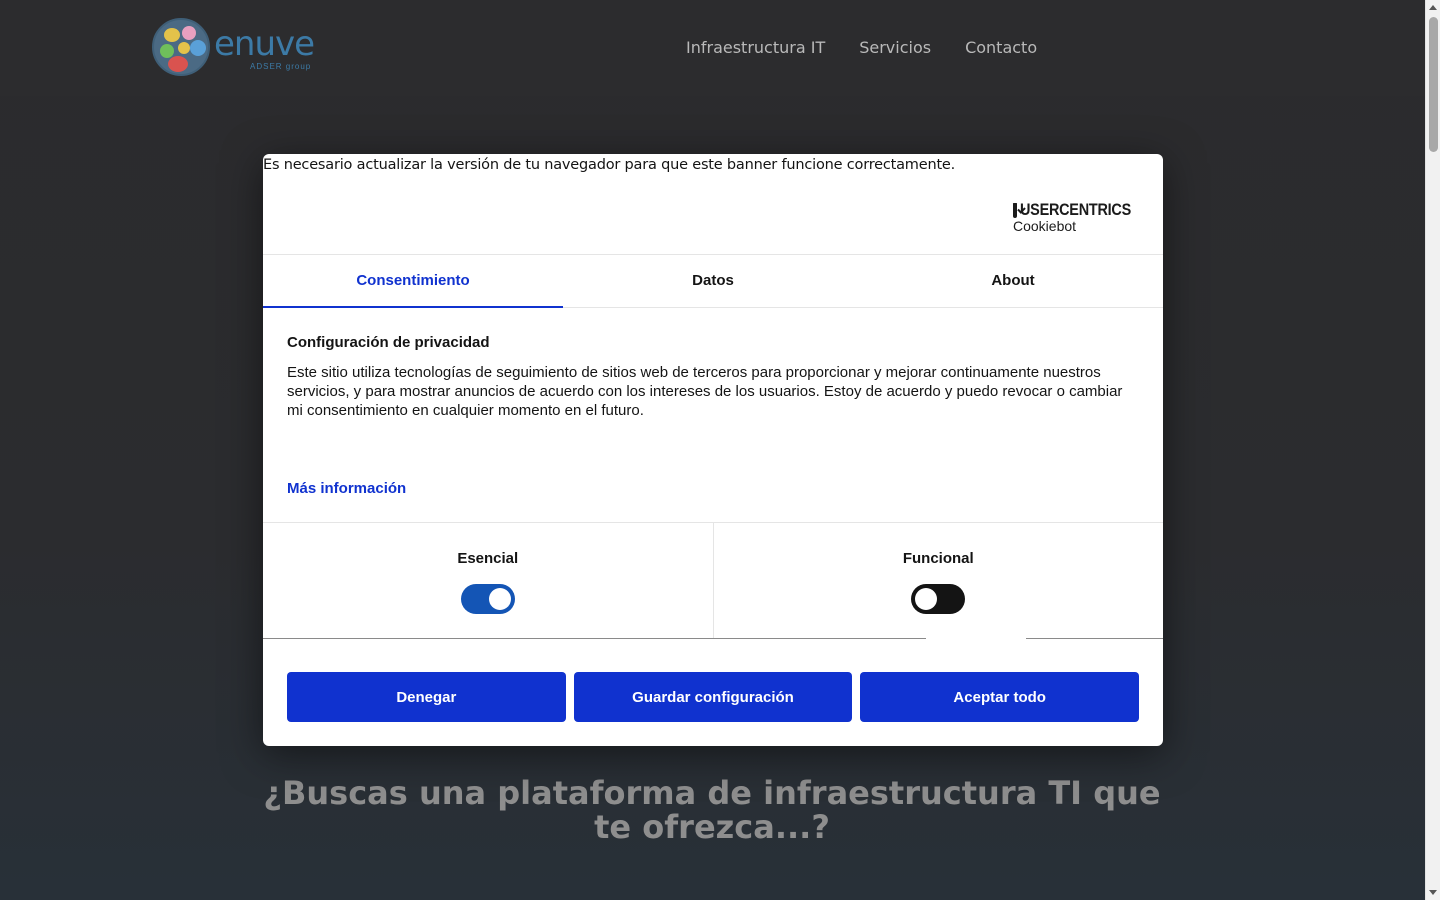 The width and height of the screenshot is (1440, 900). I want to click on main-nav: Infraestructura IT Servicios Contacto, so click(861, 47).